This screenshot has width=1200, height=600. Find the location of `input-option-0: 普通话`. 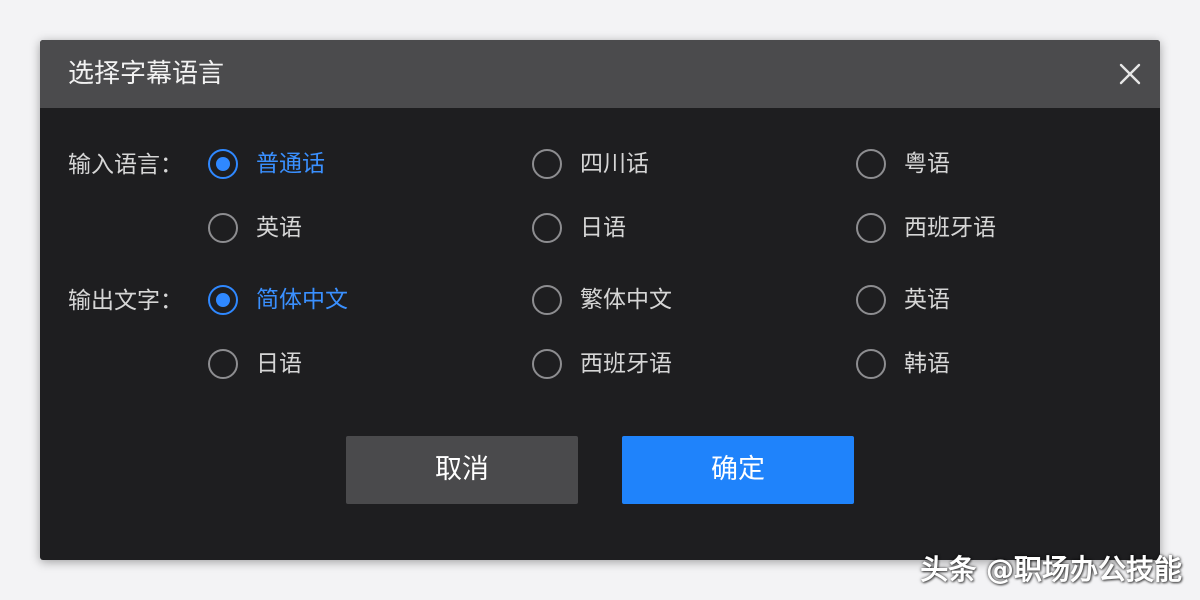

input-option-0: 普通话 is located at coordinates (266, 164).